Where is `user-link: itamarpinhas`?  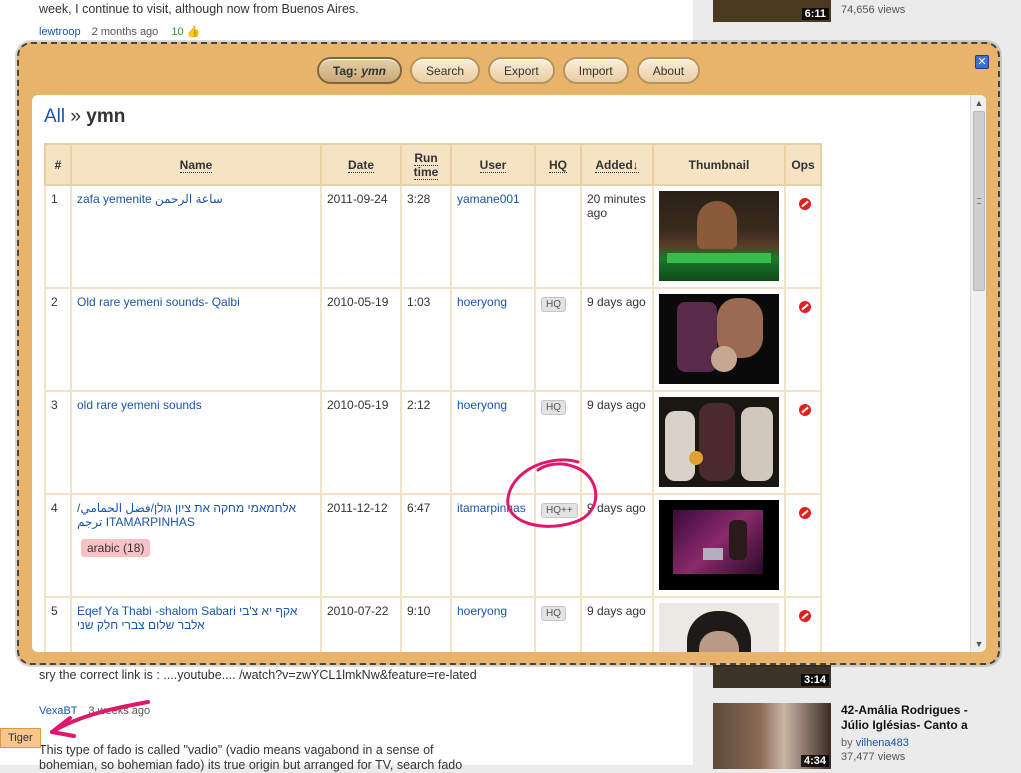
user-link: itamarpinhas is located at coordinates (491, 508).